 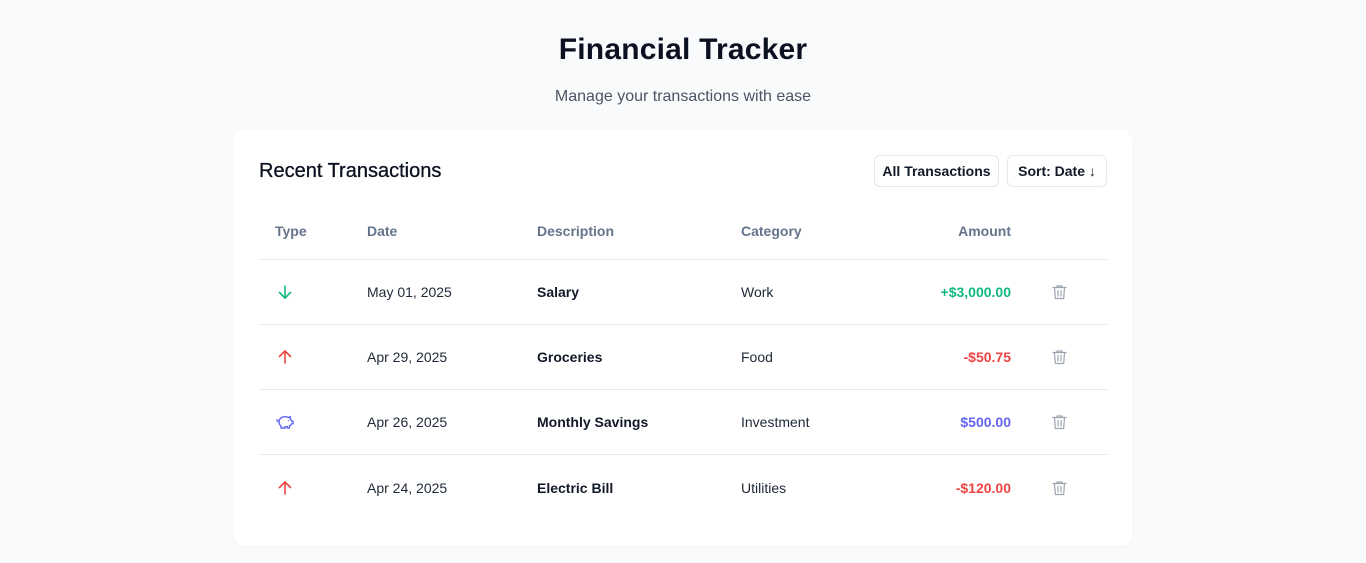 What do you see at coordinates (757, 357) in the screenshot?
I see `category-cell: Food` at bounding box center [757, 357].